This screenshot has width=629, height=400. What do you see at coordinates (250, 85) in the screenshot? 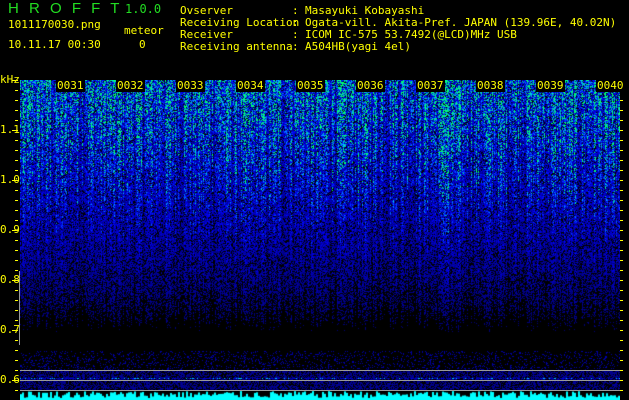
I see `time-label: 0034` at bounding box center [250, 85].